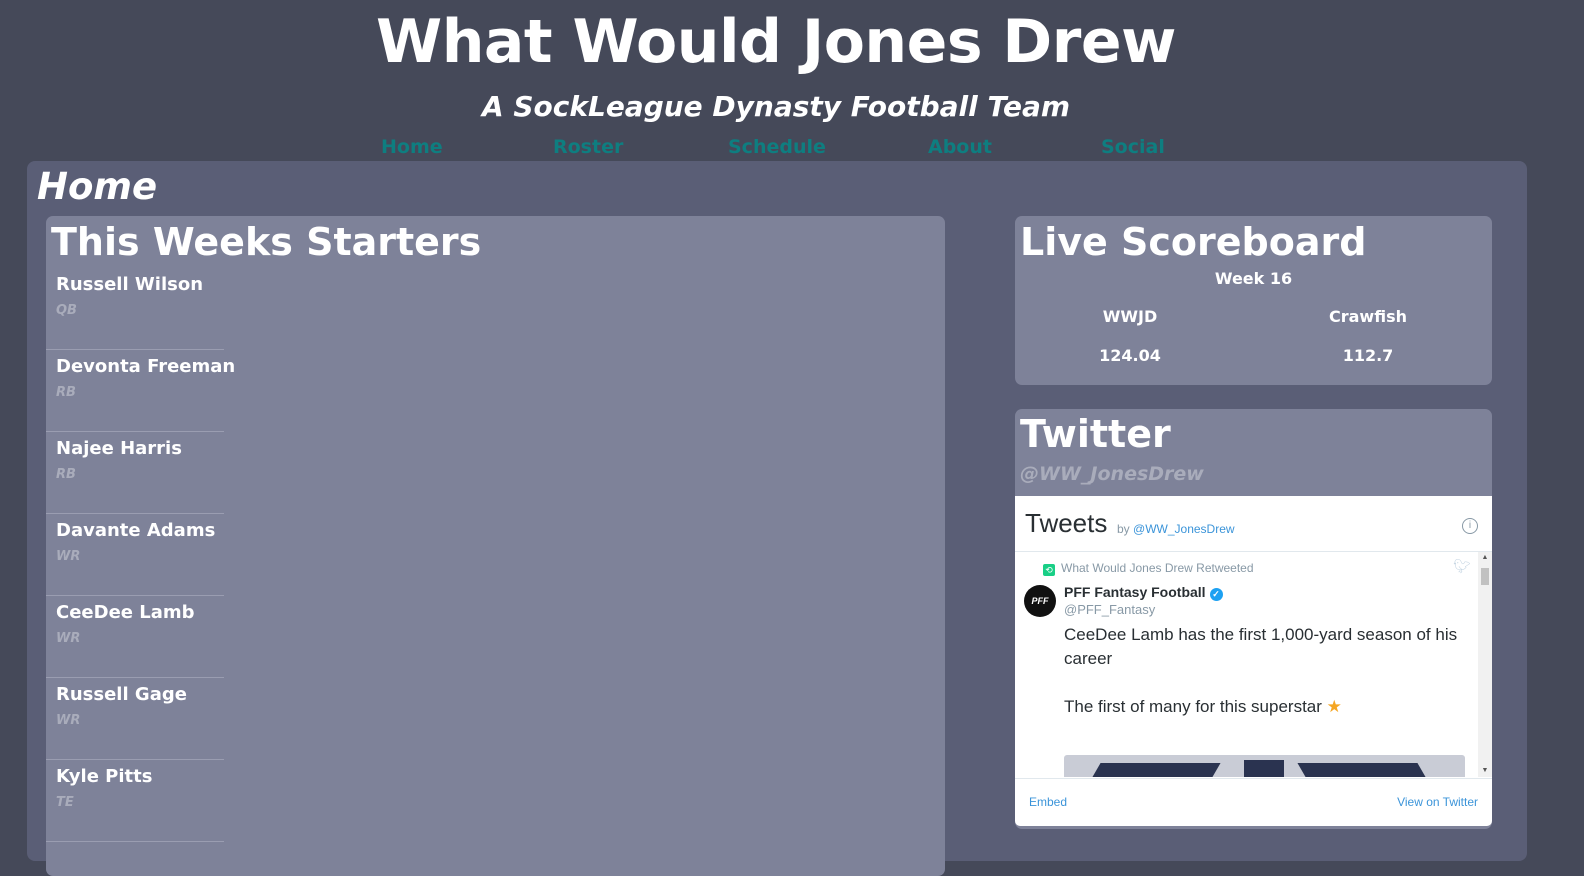 The width and height of the screenshot is (1584, 876). What do you see at coordinates (1470, 526) in the screenshot?
I see `info-icon: i` at bounding box center [1470, 526].